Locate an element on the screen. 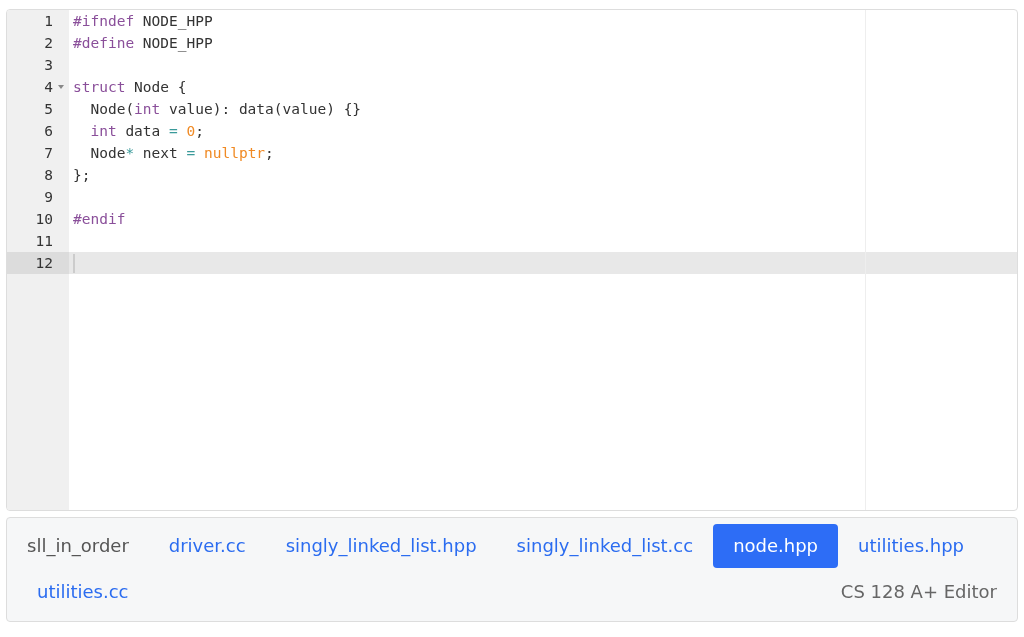  file-tab: utilities.hpp is located at coordinates (911, 546).